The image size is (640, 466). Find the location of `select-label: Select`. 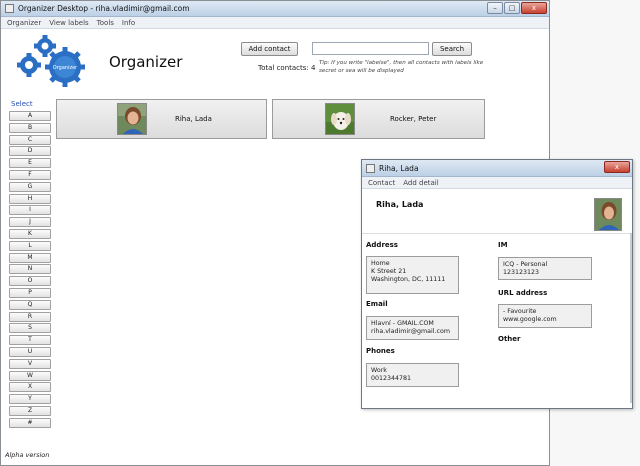

select-label: Select is located at coordinates (22, 104).